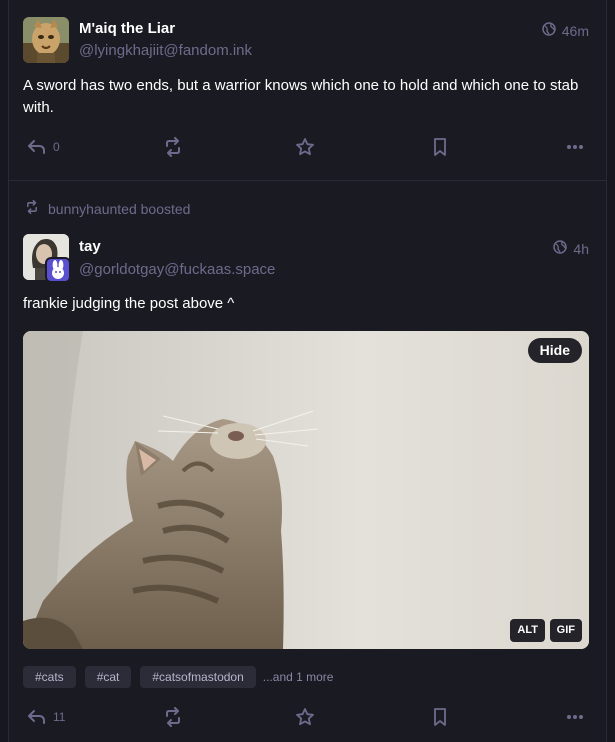  I want to click on boosted-by-line: bunnyhaunted boosted, so click(107, 208).